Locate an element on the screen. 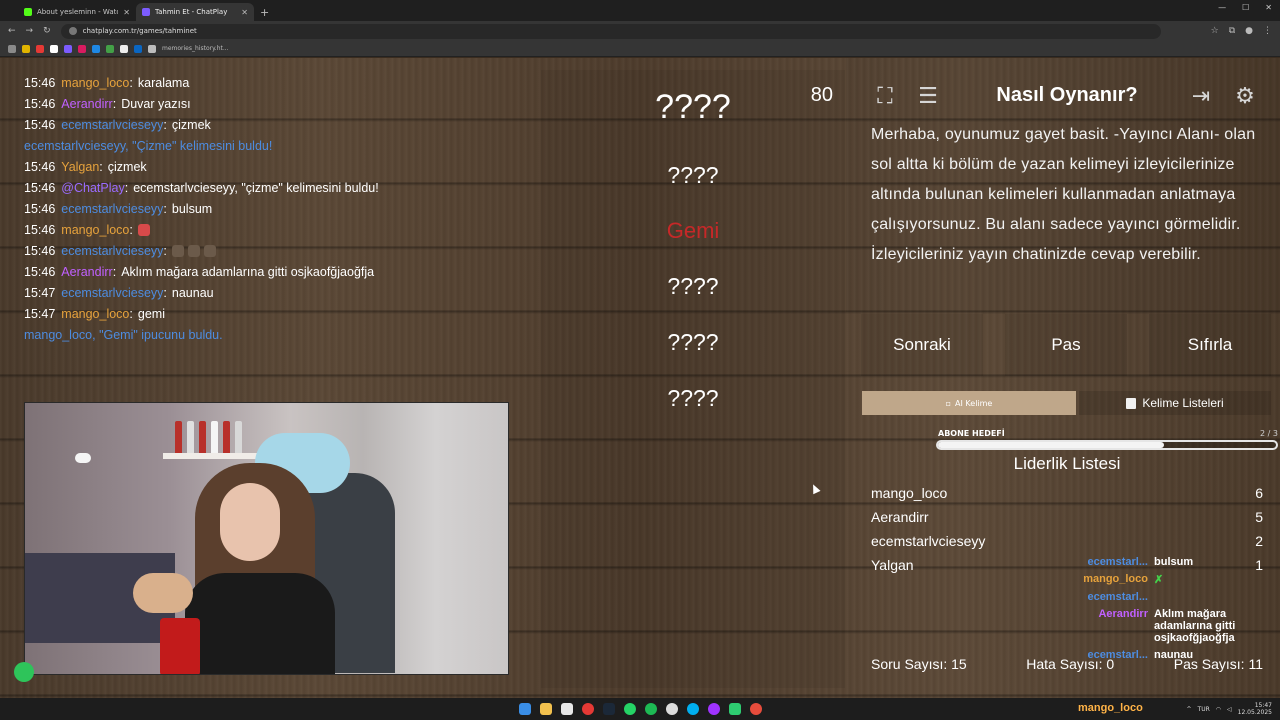 The image size is (1280, 720). overlay-message: bulsum is located at coordinates (1174, 562).